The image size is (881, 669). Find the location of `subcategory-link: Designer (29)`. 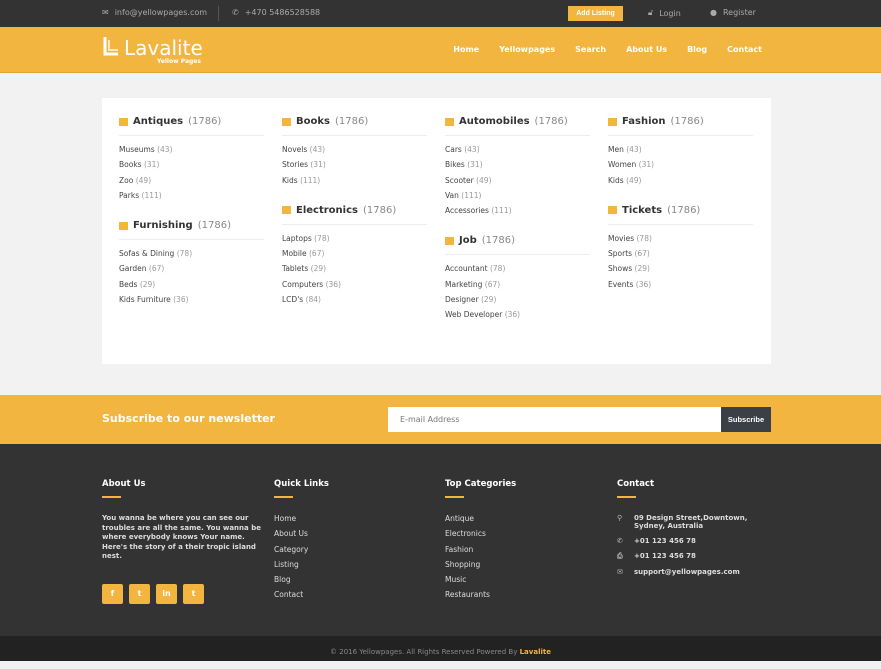

subcategory-link: Designer (29) is located at coordinates (517, 302).